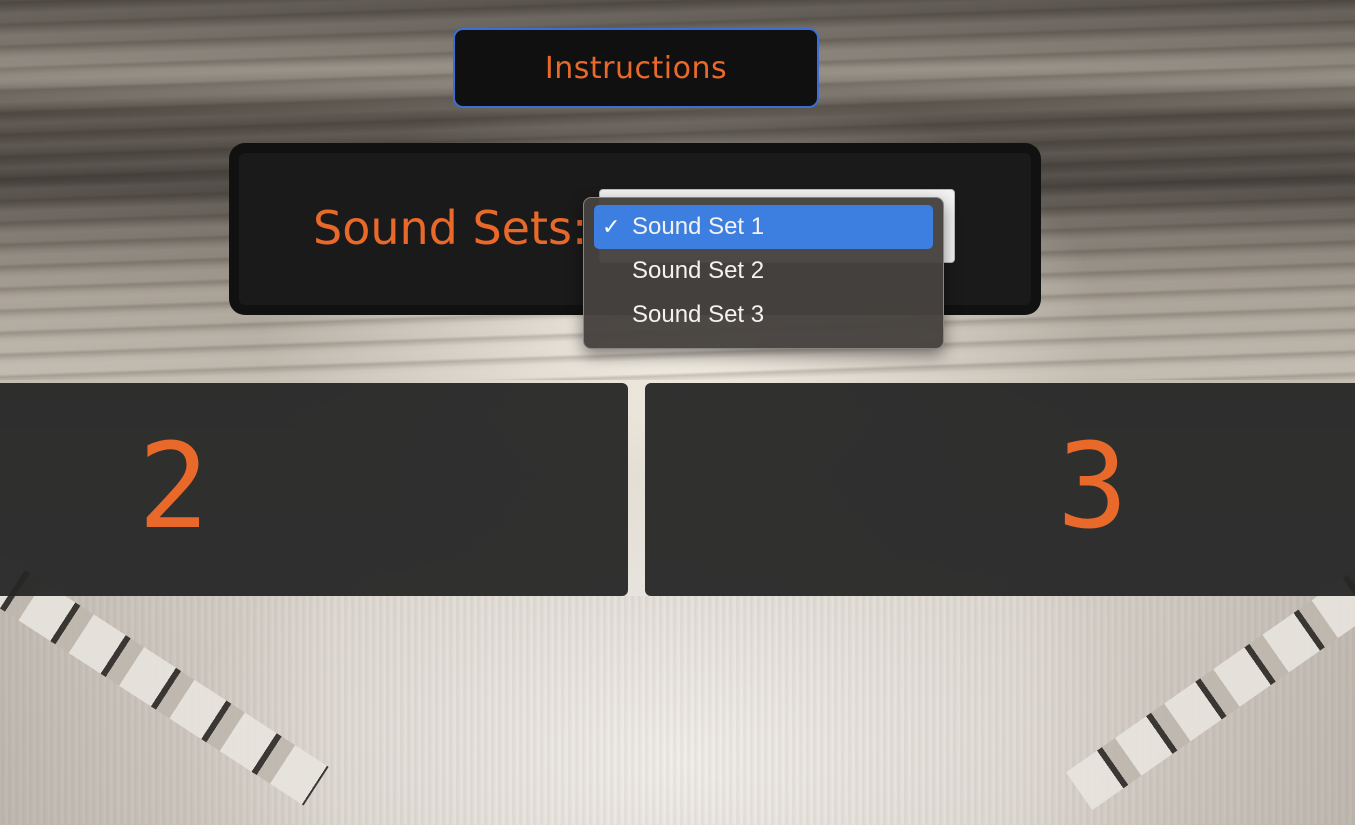  What do you see at coordinates (314, 489) in the screenshot?
I see `pad-2: 2` at bounding box center [314, 489].